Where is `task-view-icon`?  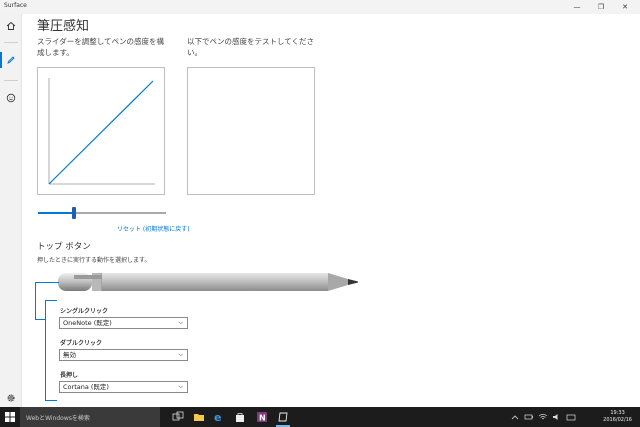
task-view-icon is located at coordinates (178, 417).